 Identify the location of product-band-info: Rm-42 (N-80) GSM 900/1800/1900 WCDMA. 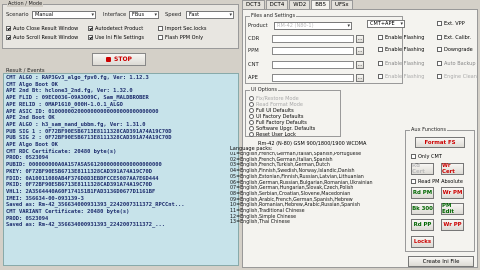
(312, 144).